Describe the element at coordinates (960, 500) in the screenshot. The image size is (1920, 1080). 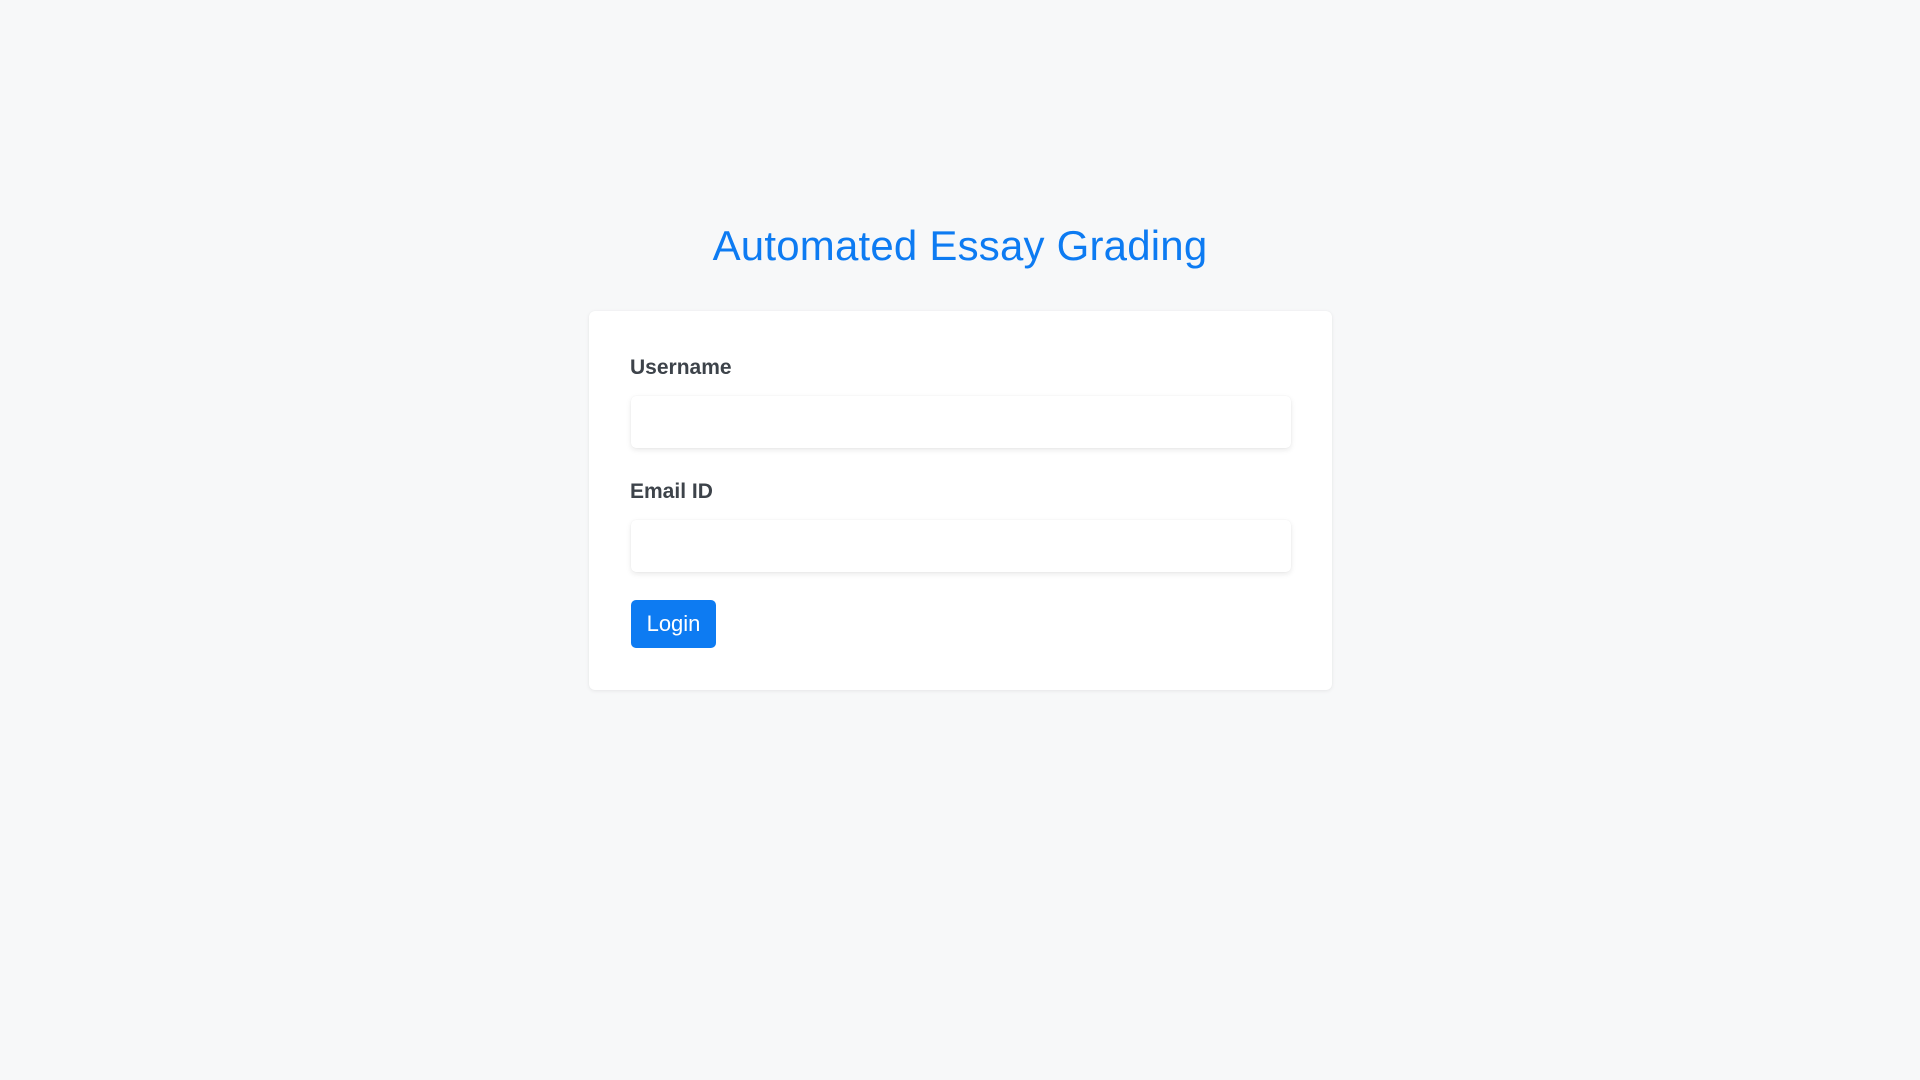
I see `login-card: Username Email ID Login` at that location.